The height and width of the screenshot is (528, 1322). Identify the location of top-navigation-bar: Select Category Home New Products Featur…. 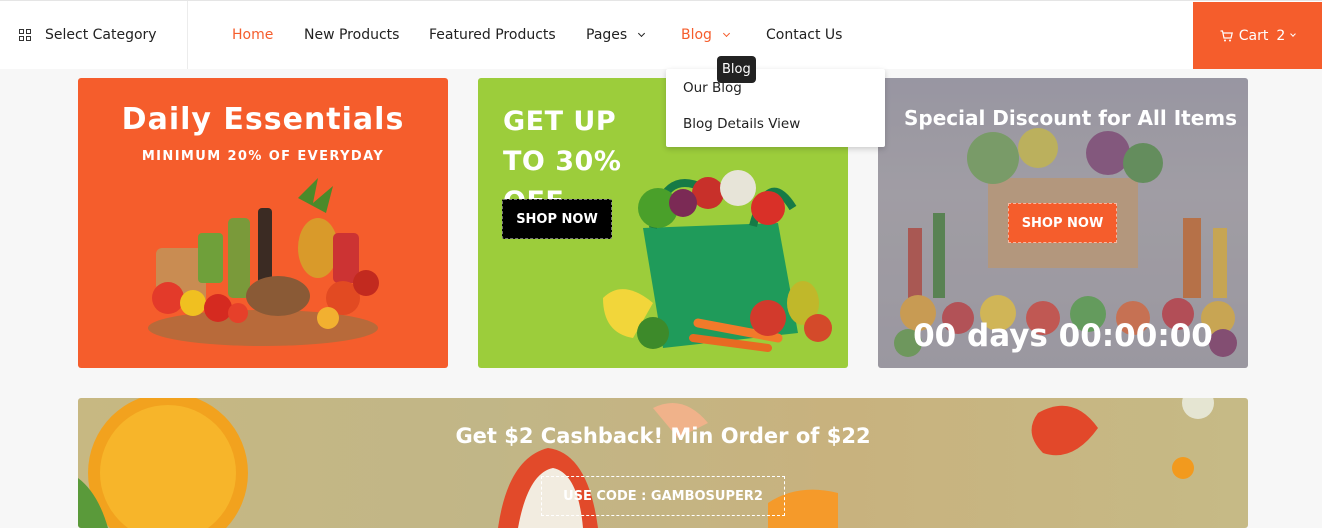
(661, 34).